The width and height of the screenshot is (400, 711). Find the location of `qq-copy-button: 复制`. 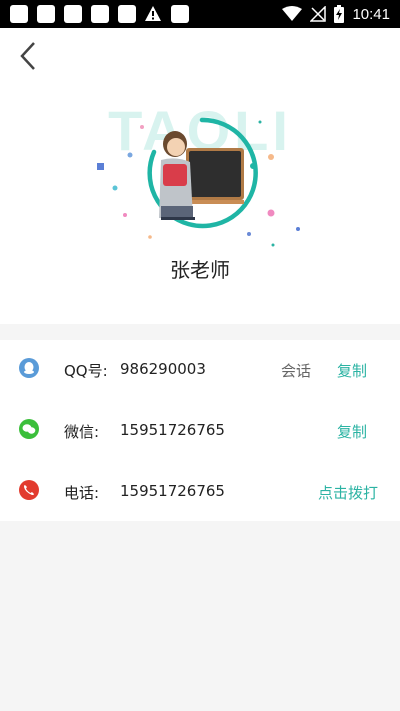

qq-copy-button: 复制 is located at coordinates (352, 370).